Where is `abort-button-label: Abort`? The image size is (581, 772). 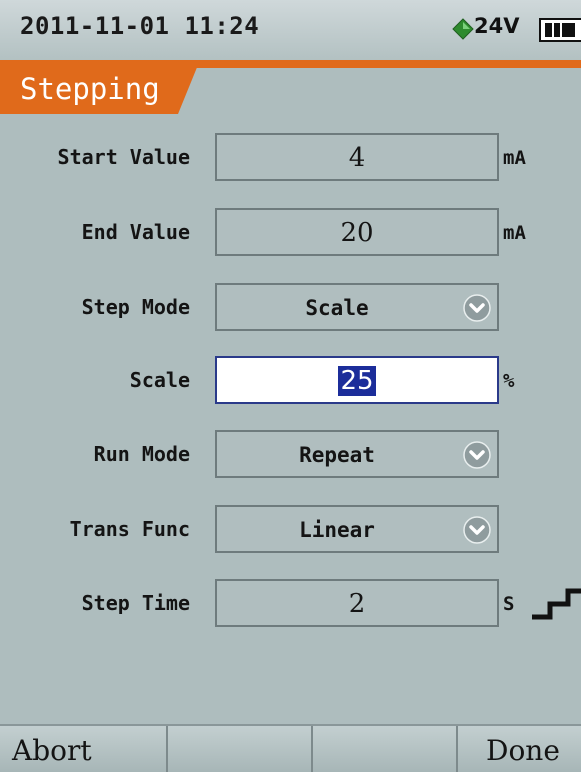 abort-button-label: Abort is located at coordinates (52, 750).